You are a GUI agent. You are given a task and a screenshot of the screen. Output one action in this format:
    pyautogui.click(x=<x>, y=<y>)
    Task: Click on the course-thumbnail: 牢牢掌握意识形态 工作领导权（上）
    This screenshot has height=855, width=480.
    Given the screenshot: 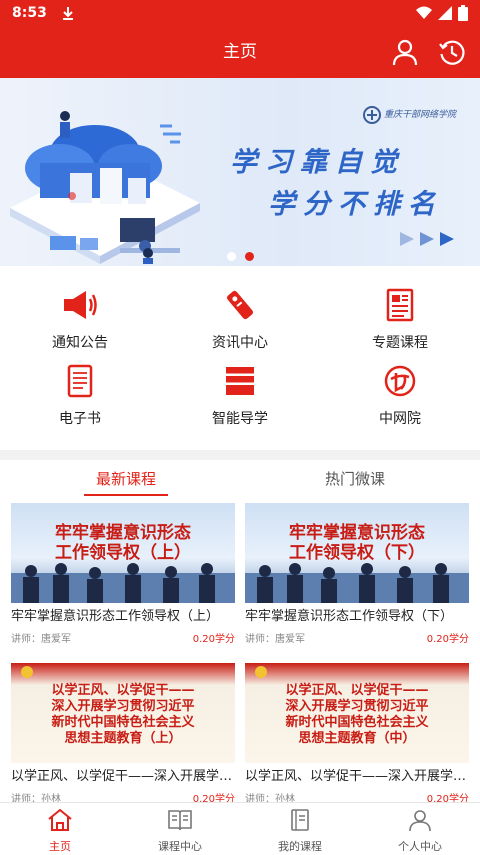 What is the action you would take?
    pyautogui.click(x=123, y=553)
    